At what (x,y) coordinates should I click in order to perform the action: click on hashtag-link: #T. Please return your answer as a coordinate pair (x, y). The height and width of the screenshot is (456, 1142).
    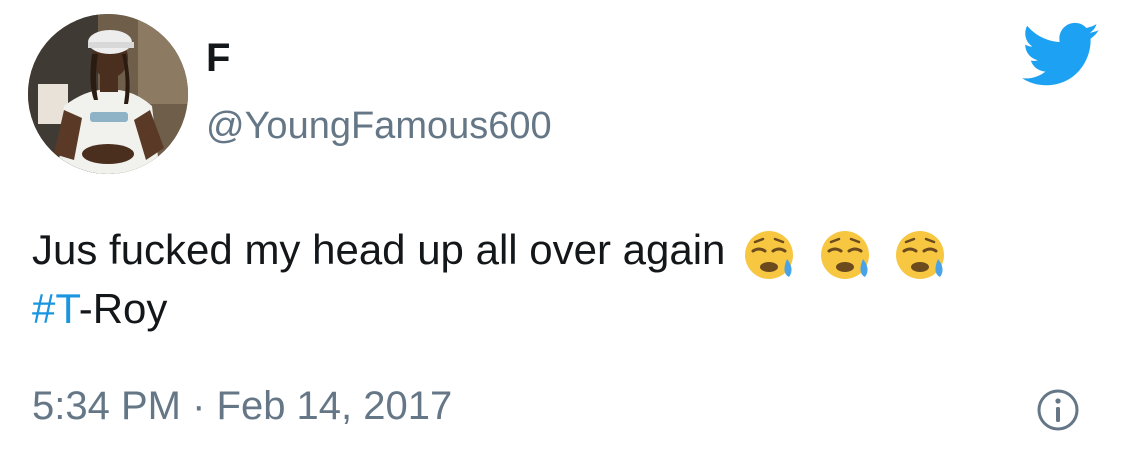
    Looking at the image, I should click on (55, 308).